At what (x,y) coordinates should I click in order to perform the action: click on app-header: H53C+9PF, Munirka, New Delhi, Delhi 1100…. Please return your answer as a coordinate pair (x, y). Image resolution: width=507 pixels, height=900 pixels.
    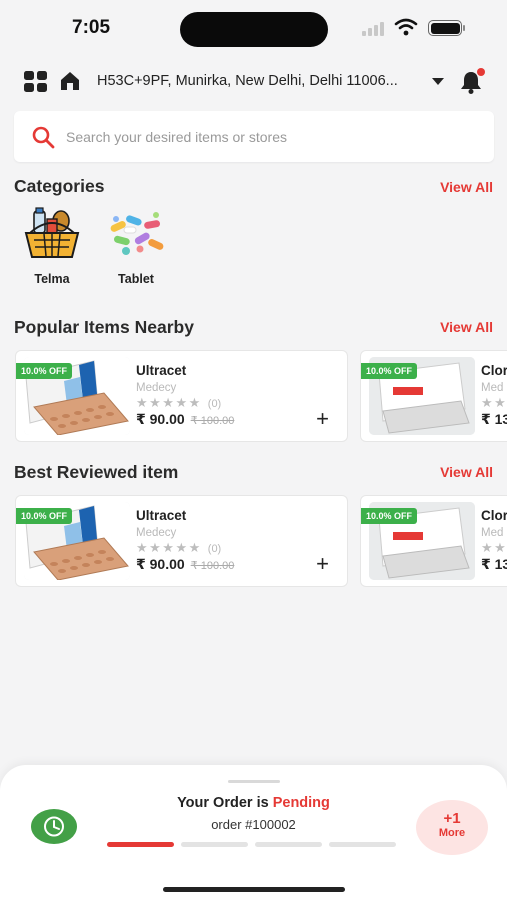
    Looking at the image, I should click on (253, 82).